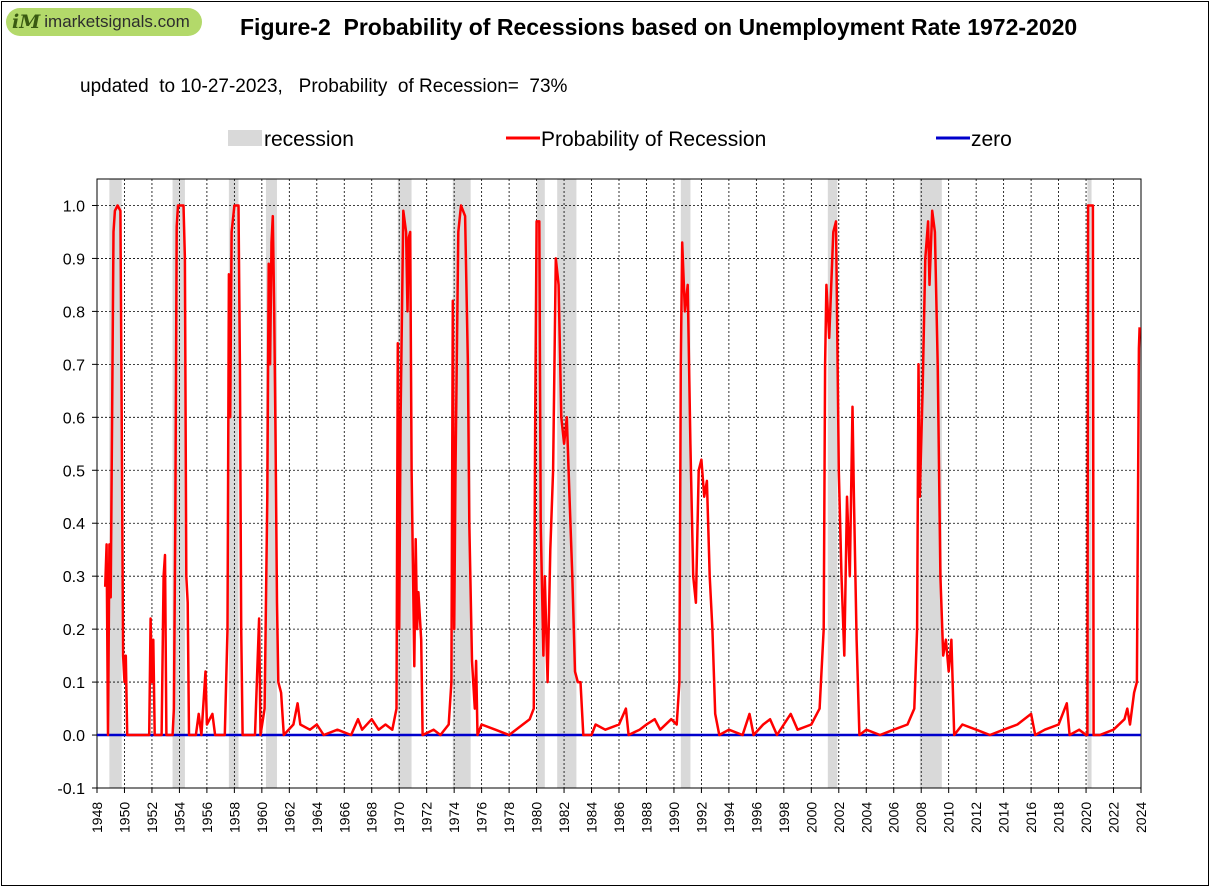  What do you see at coordinates (289, 817) in the screenshot?
I see `x-tick-label: 1962` at bounding box center [289, 817].